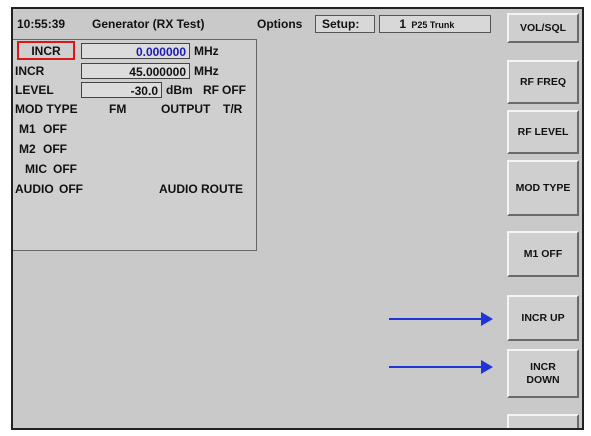  I want to click on level-row: LEVEL -30.0 dBm RF OFF, so click(135, 90).